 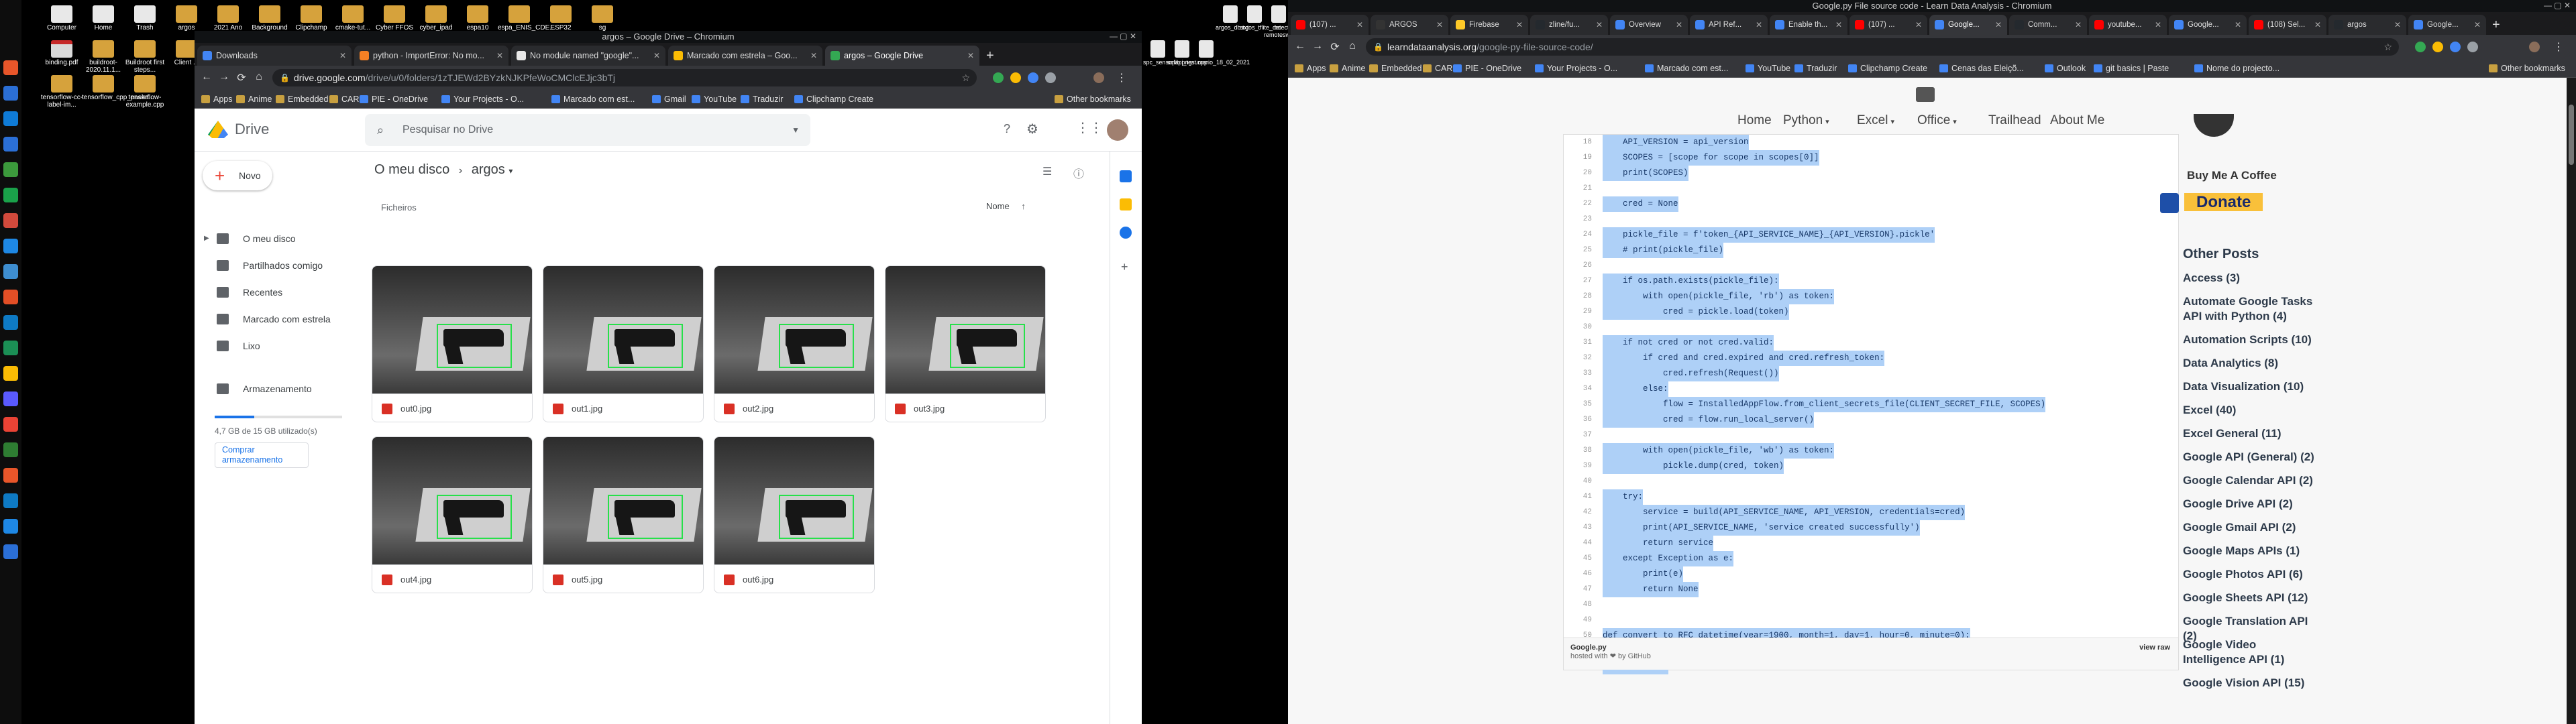 I want to click on tab-7: Enable th... ✕, so click(x=1808, y=25).